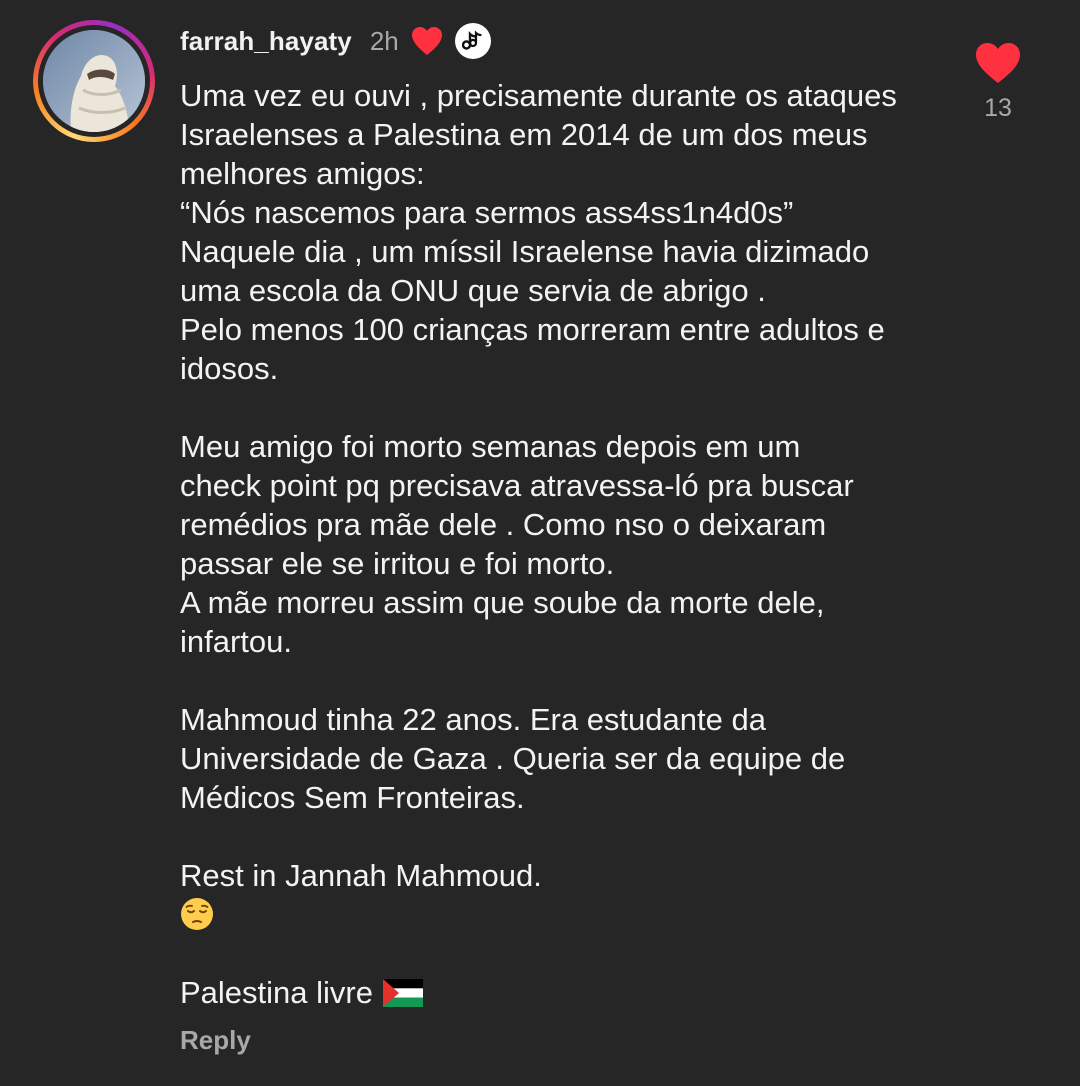 This screenshot has width=1080, height=1086. I want to click on comment-line: Mahmoud tinha 22 anos. Era estudante da, so click(473, 719).